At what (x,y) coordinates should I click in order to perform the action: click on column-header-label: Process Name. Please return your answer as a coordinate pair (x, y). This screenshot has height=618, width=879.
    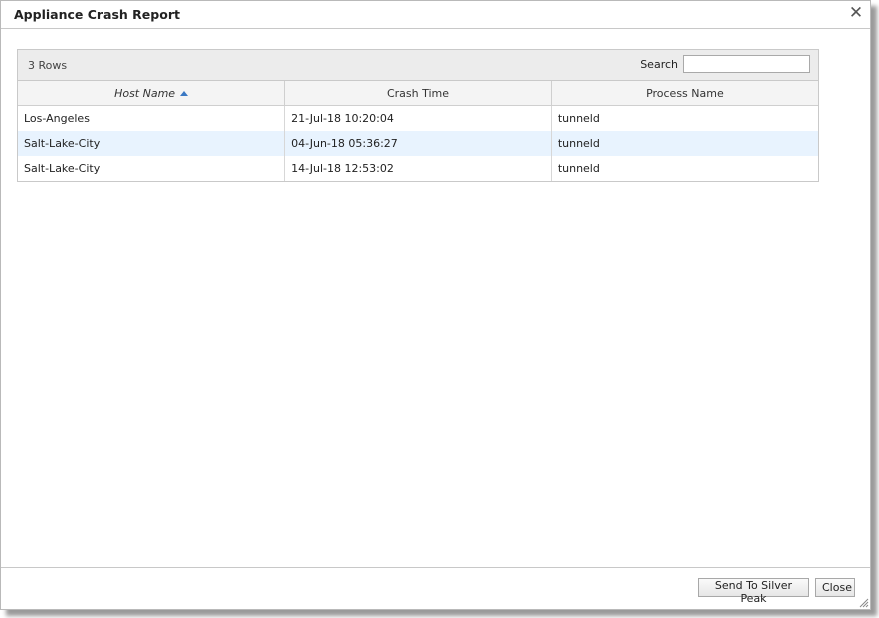
    Looking at the image, I should click on (685, 93).